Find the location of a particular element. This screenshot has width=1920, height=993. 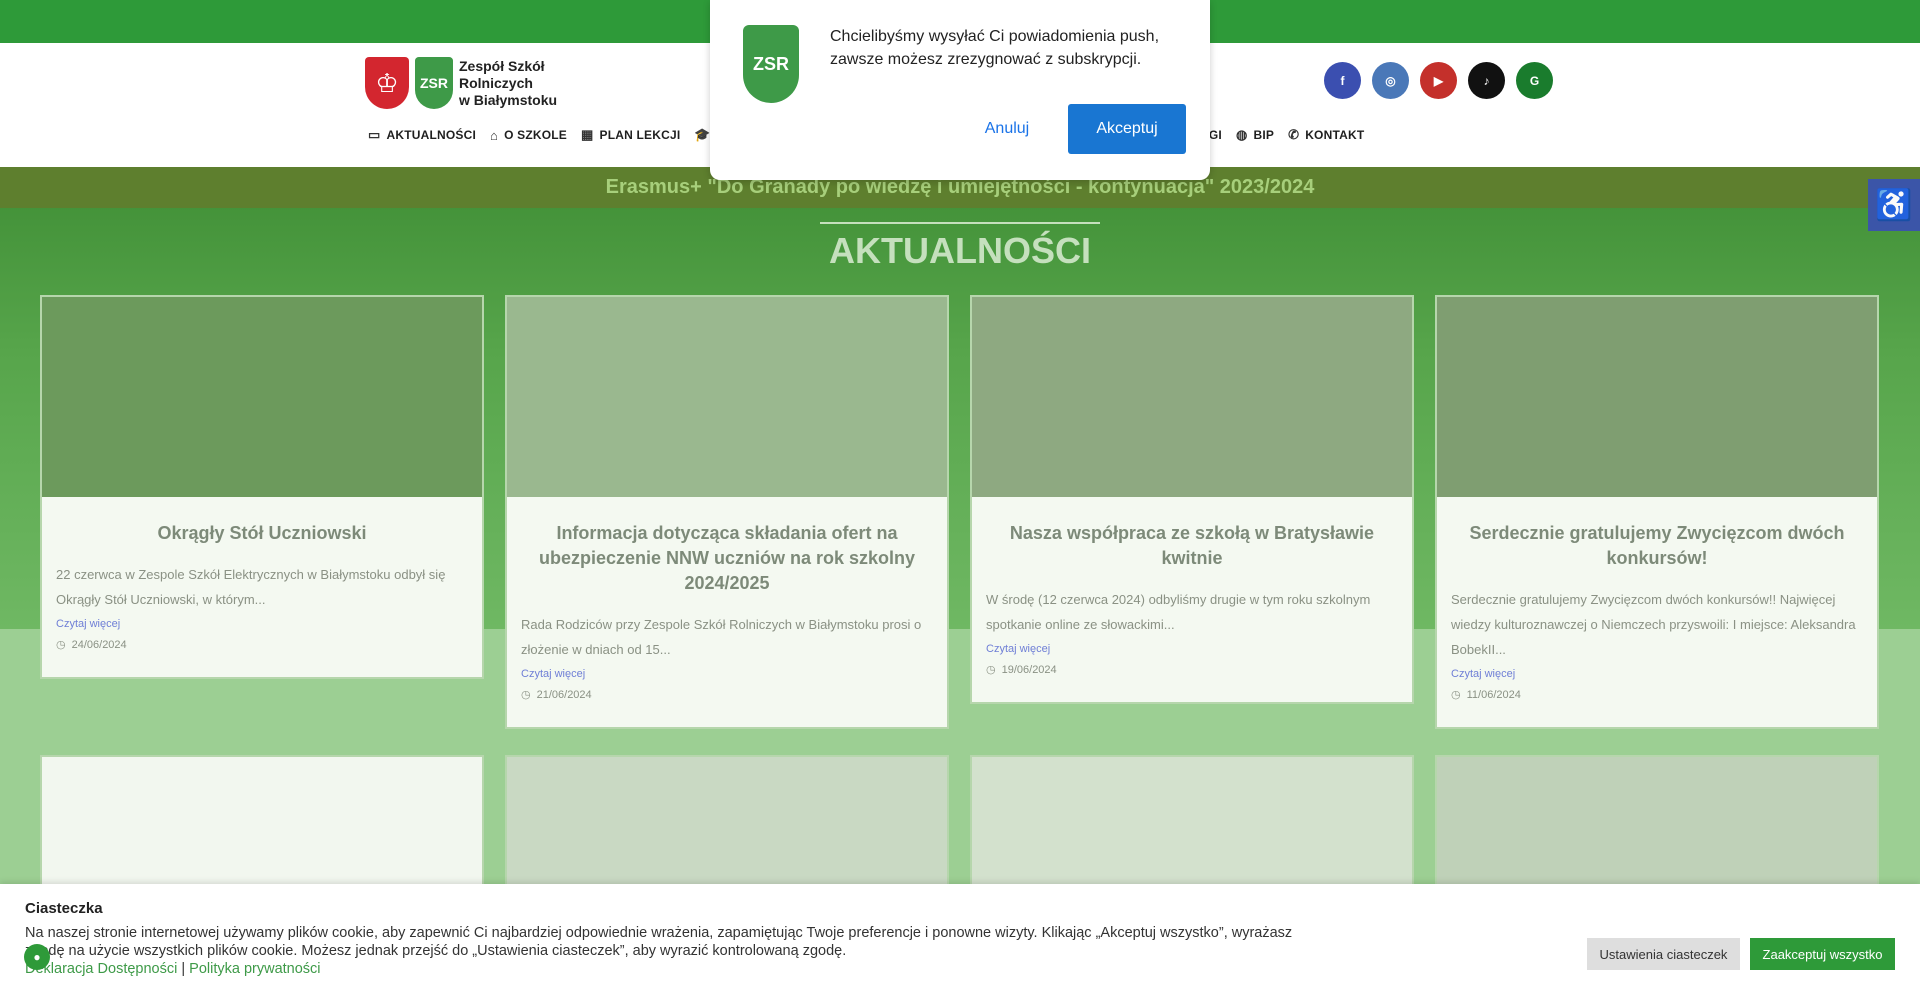

main-nav: ▭ AKTUALNOŚCI ⌂ O SZKOLE ▦ PLAN LEKCJI 🎓 is located at coordinates (546, 135).